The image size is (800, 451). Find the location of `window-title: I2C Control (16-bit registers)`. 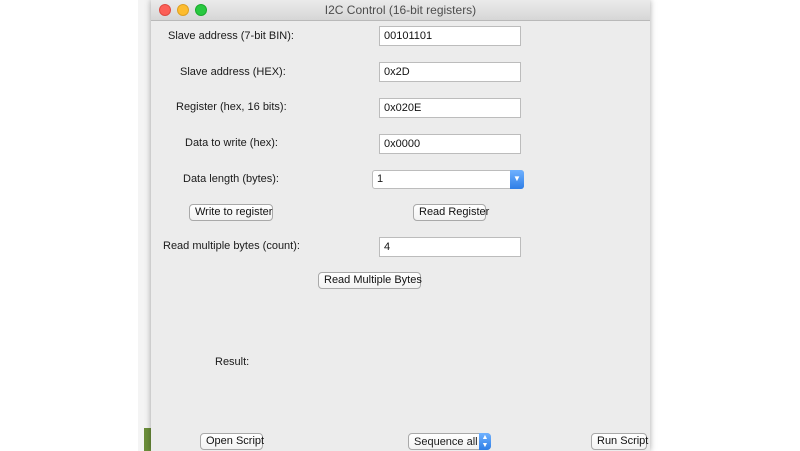

window-title: I2C Control (16-bit registers) is located at coordinates (400, 10).